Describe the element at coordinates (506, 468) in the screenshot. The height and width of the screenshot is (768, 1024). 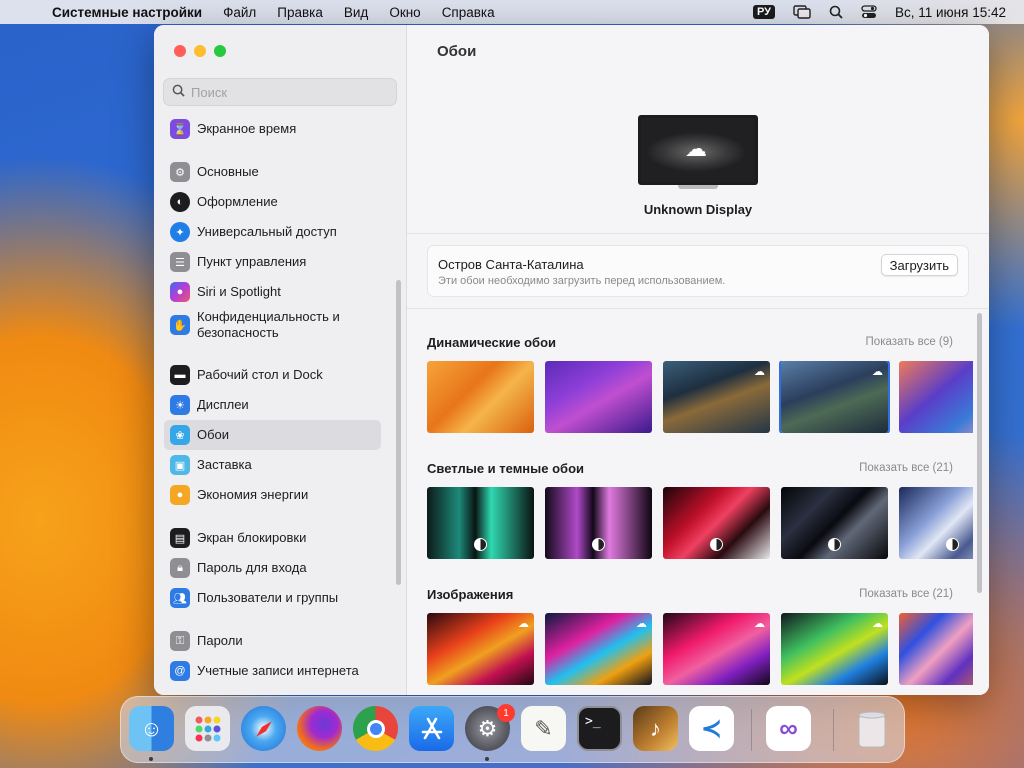
I see `section-title-light-dark: Светлые и темные обои` at that location.